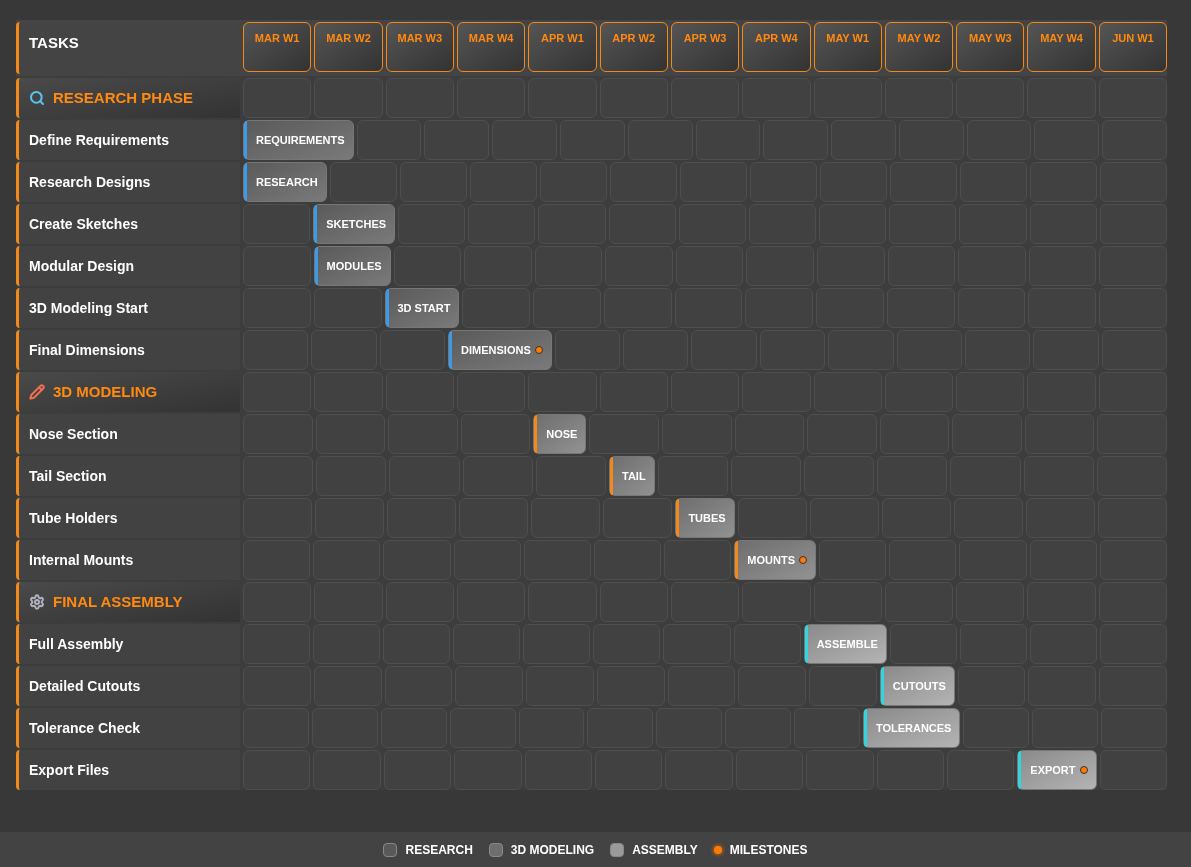 The width and height of the screenshot is (1191, 867). Describe the element at coordinates (845, 644) in the screenshot. I see `task-bar: ASSEMBLE` at that location.